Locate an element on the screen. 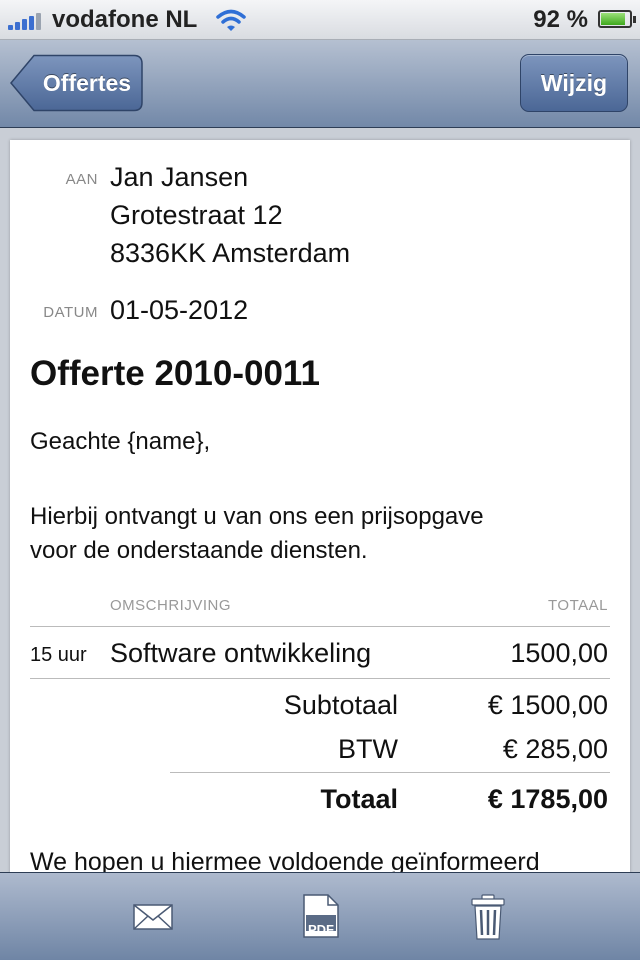 This screenshot has height=960, width=640. recipient-city: 8336KK Amsterdam is located at coordinates (230, 253).